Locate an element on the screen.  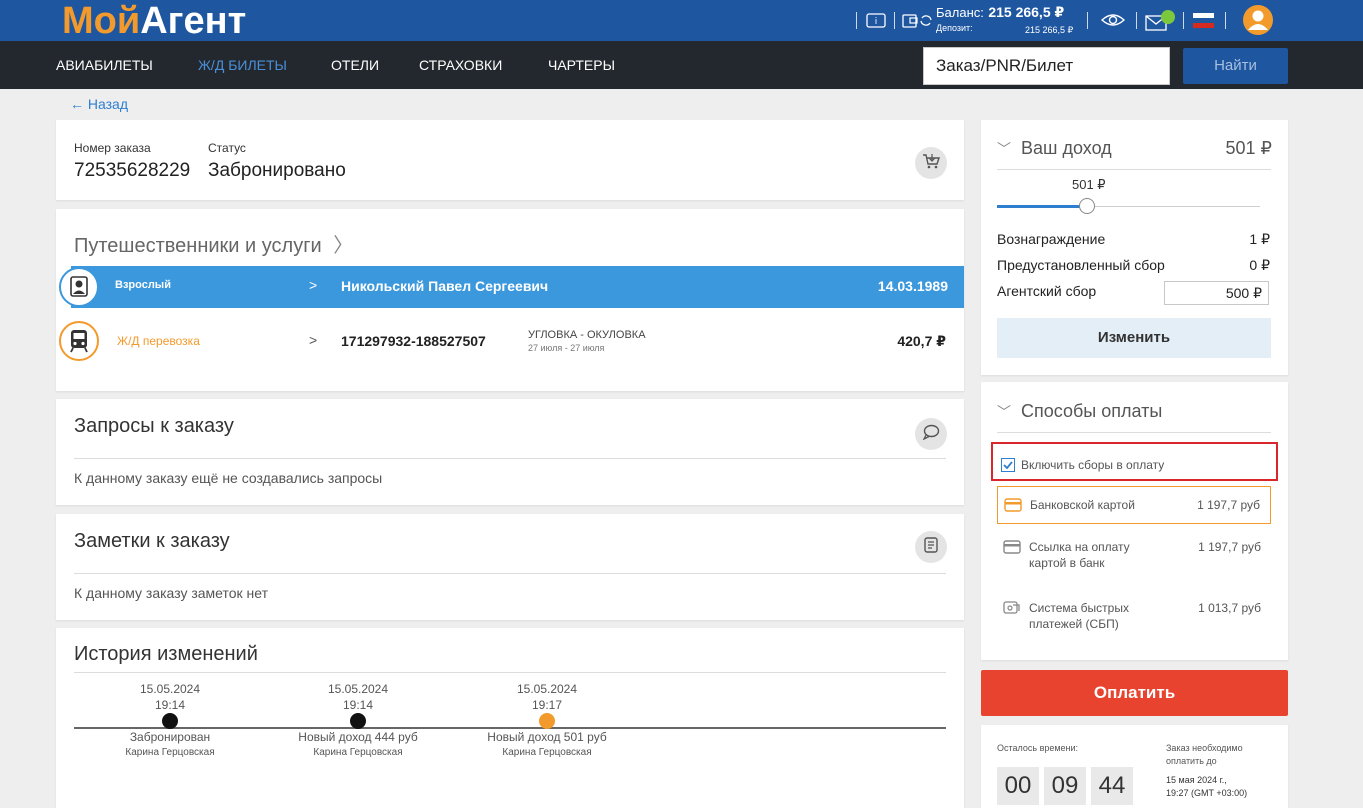
status-value: Забронировано is located at coordinates (277, 170).